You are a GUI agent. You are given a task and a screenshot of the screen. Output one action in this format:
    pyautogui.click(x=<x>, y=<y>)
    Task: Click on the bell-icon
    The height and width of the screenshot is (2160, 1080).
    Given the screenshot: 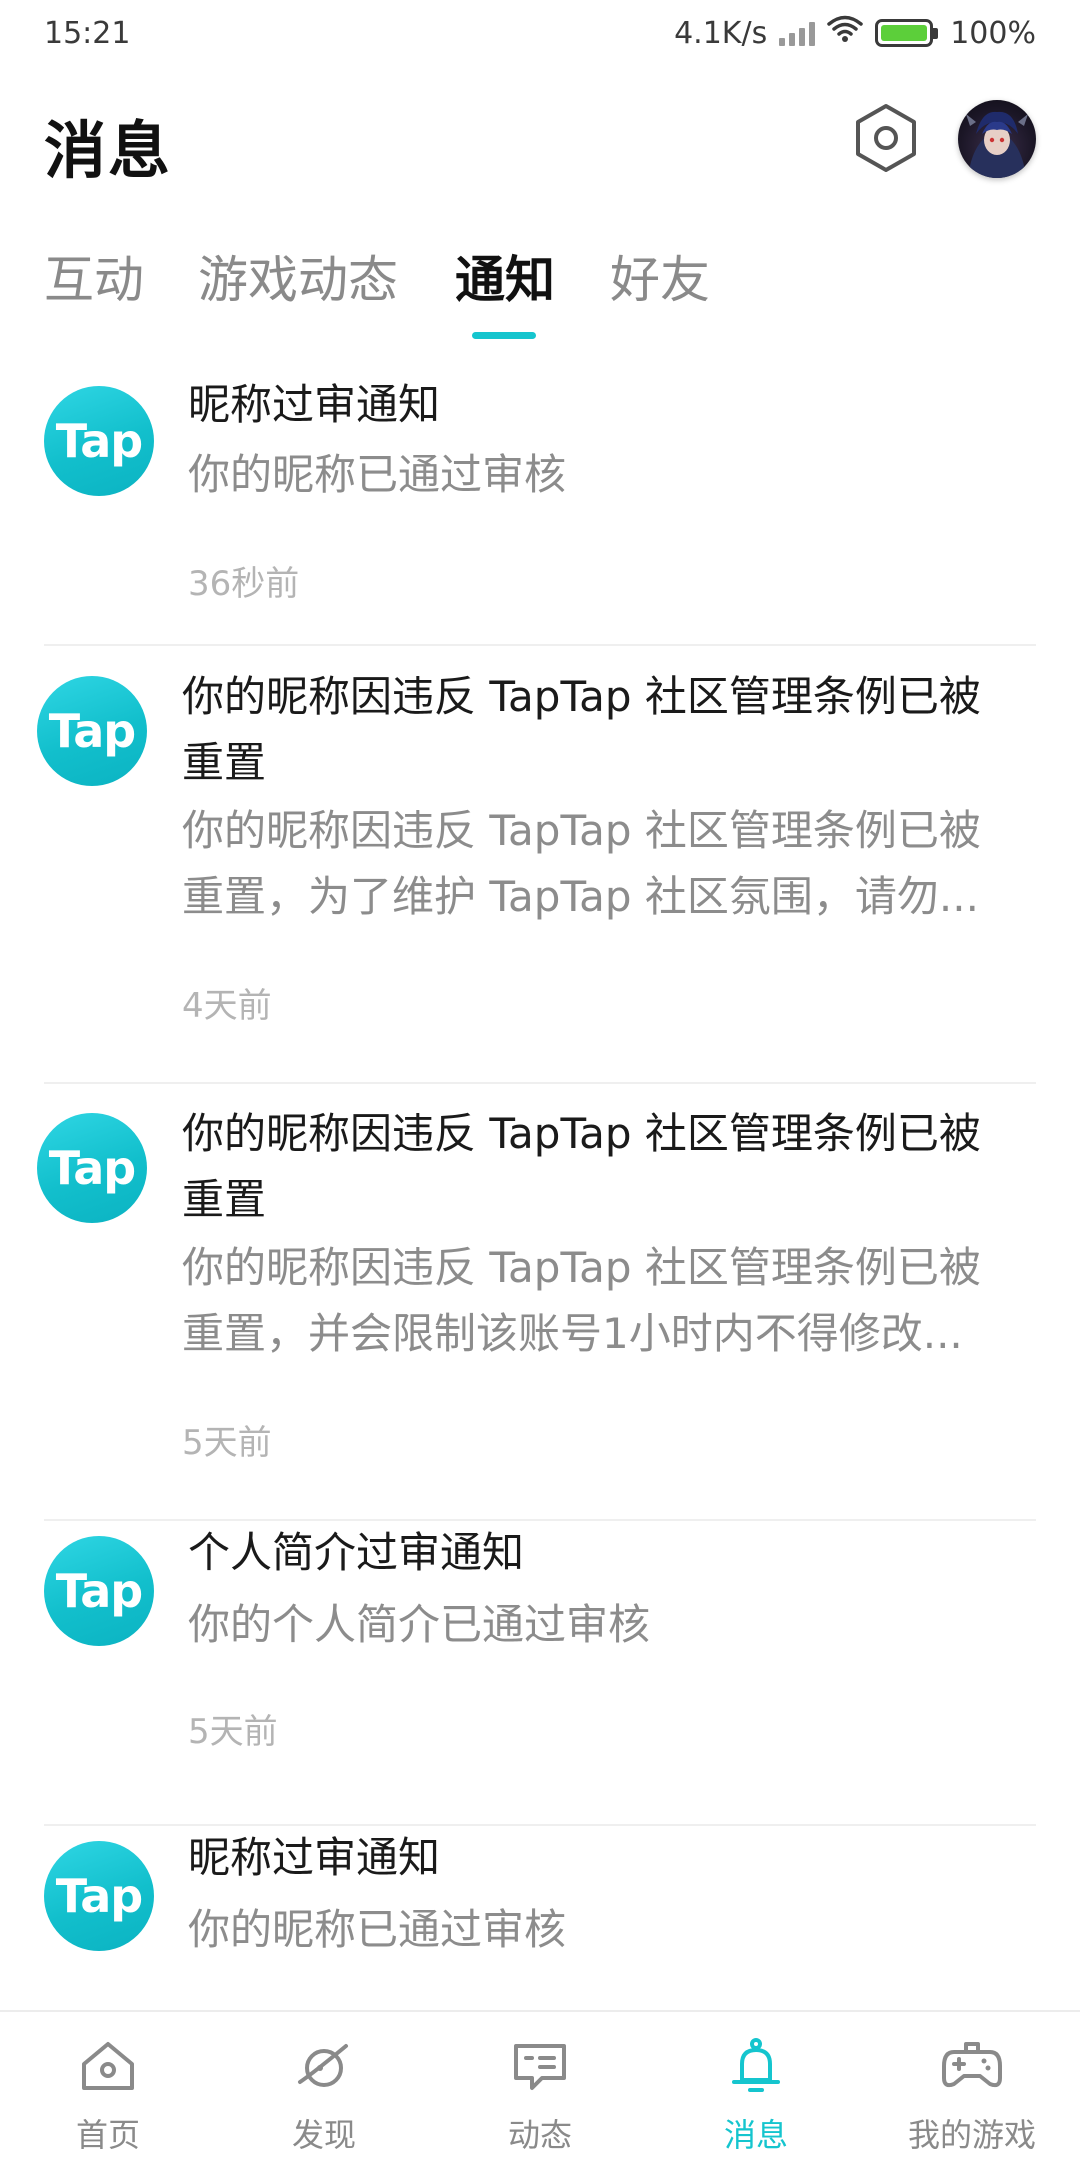 What is the action you would take?
    pyautogui.click(x=756, y=2066)
    